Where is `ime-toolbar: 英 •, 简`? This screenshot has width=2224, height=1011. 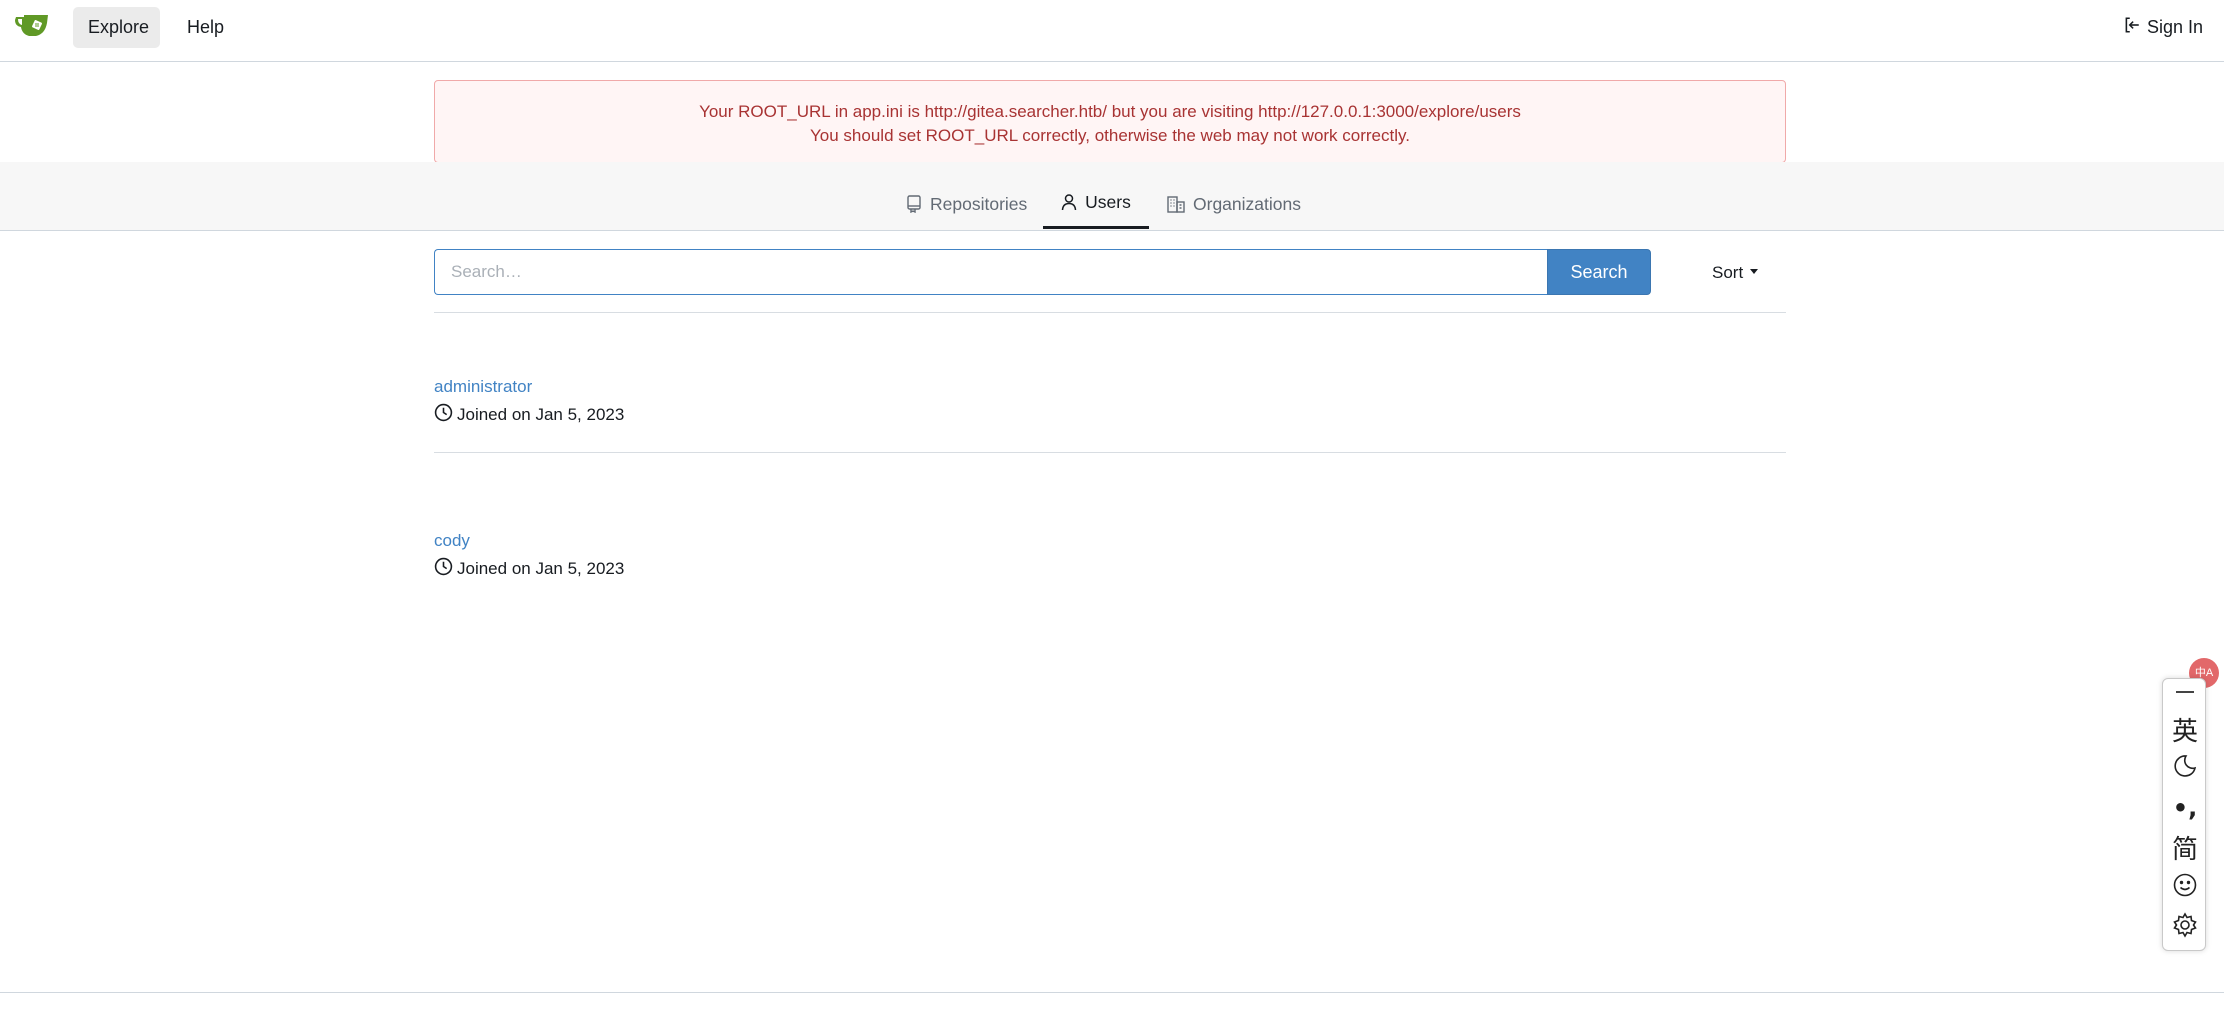 ime-toolbar: 英 •, 简 is located at coordinates (2184, 814).